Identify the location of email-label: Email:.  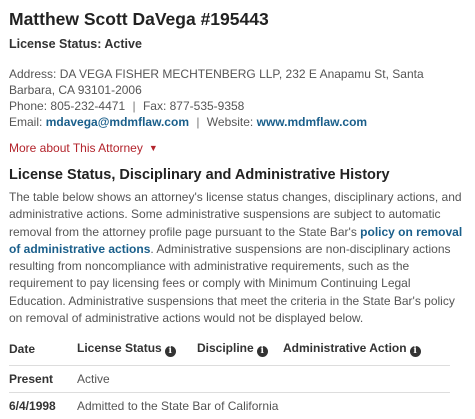
(26, 122).